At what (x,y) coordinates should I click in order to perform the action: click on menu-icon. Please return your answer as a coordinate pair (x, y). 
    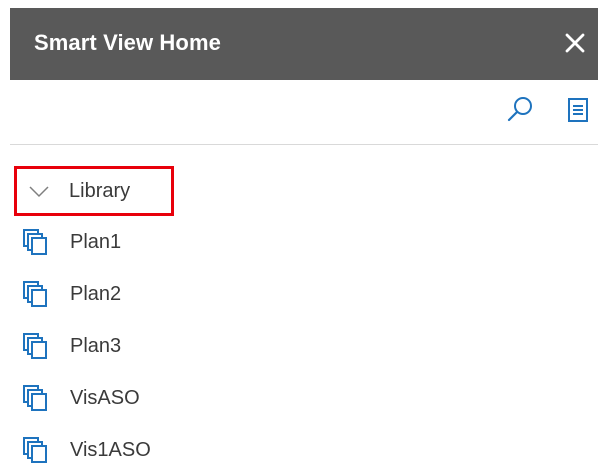
    Looking at the image, I should click on (578, 110).